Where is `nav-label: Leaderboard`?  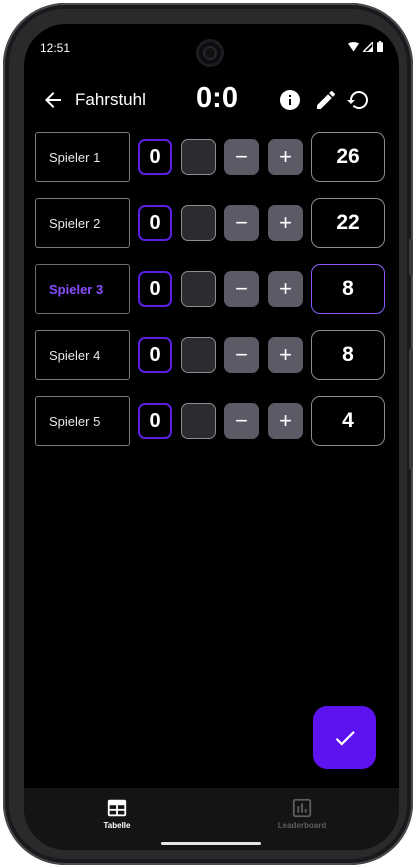 nav-label: Leaderboard is located at coordinates (302, 825).